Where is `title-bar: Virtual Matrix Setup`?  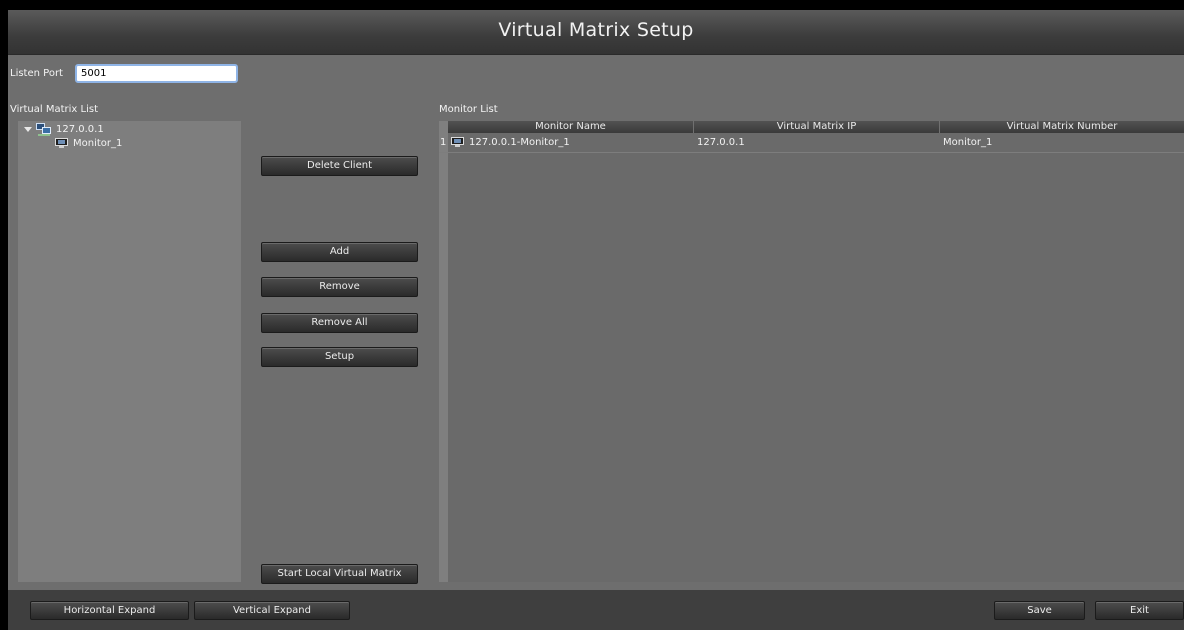
title-bar: Virtual Matrix Setup is located at coordinates (596, 32).